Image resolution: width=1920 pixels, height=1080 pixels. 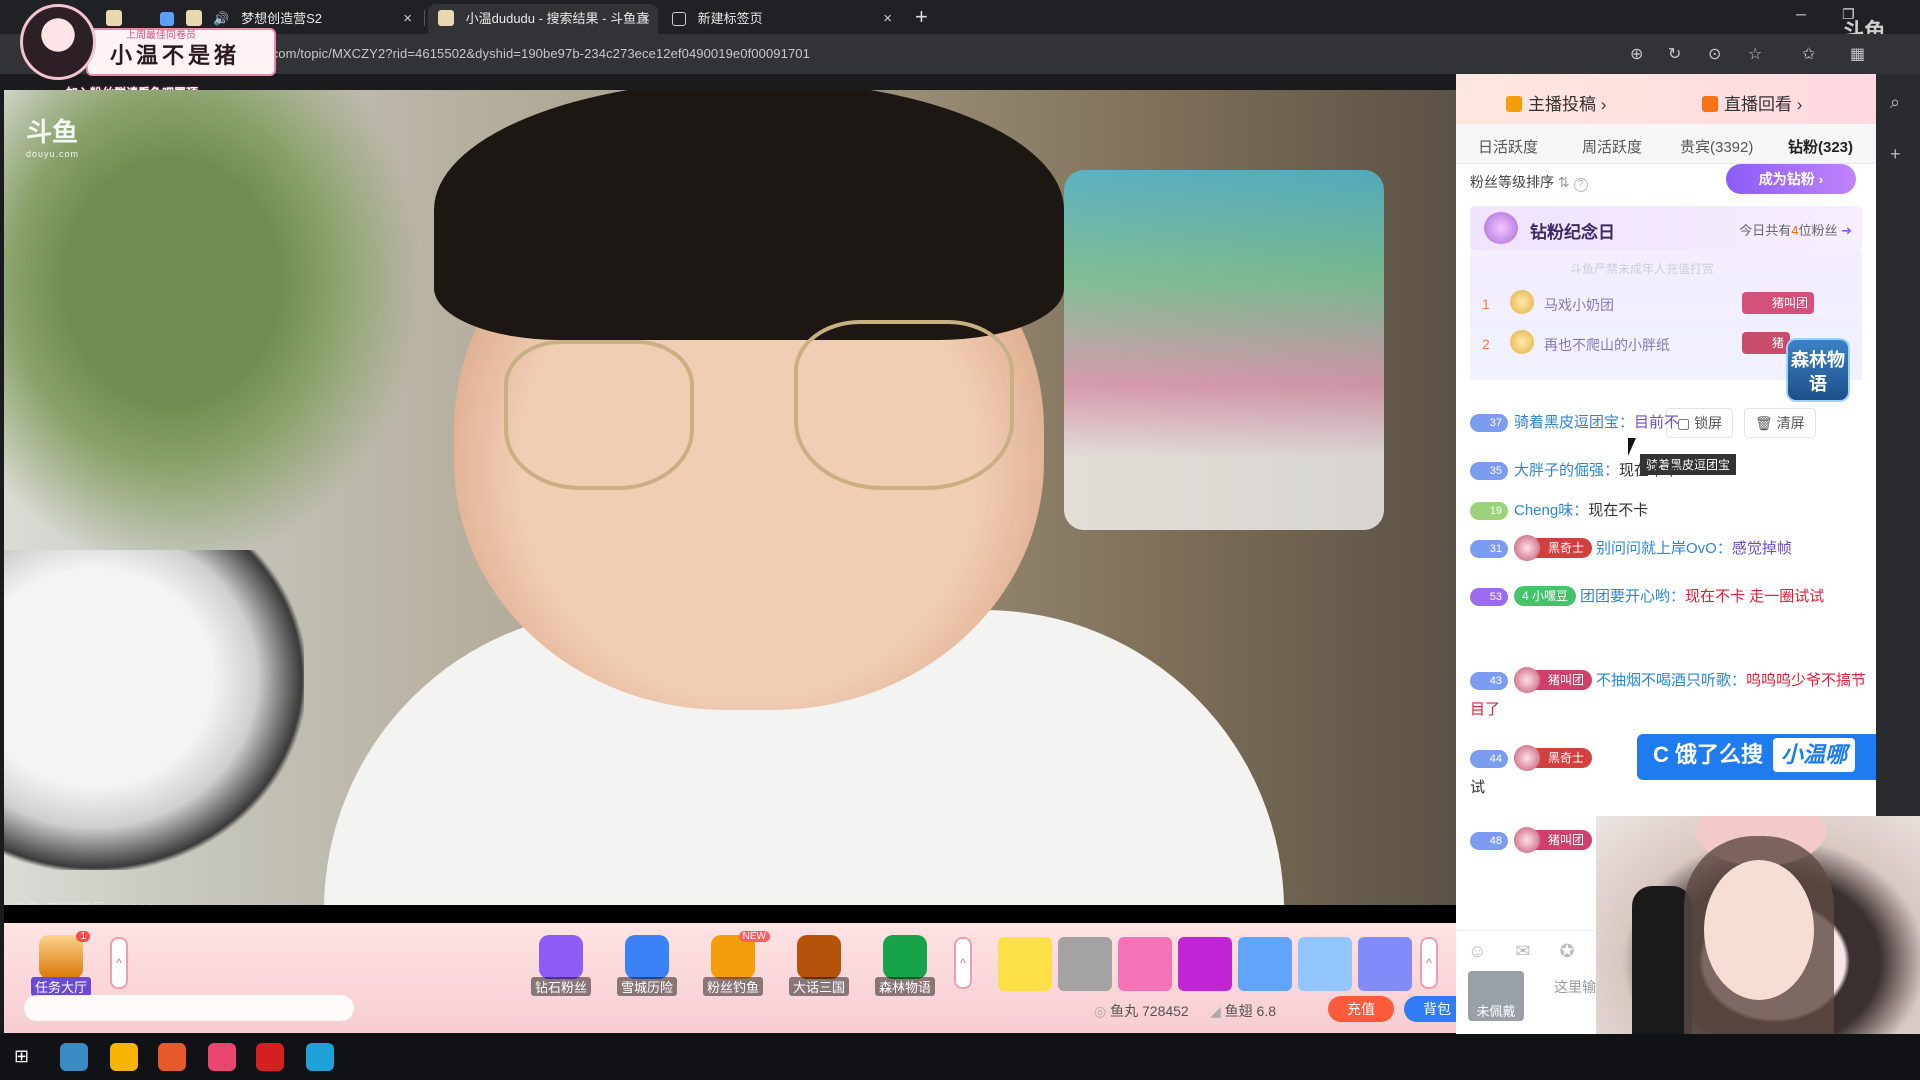 I want to click on chat-message: 53 4 小嘿豆 团团要开心哟：现在不卡 走一圈试试, so click(x=1670, y=596).